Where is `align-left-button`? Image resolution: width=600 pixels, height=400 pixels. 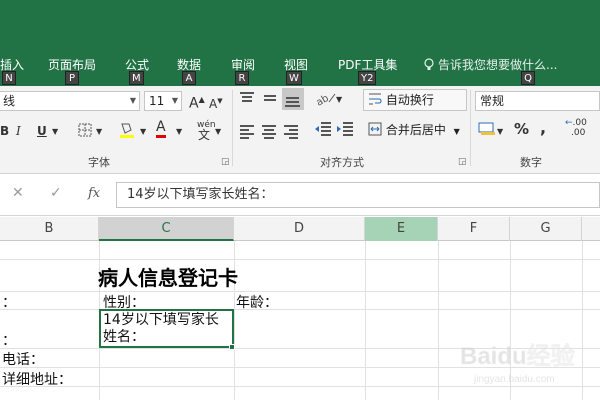
align-left-button is located at coordinates (248, 132).